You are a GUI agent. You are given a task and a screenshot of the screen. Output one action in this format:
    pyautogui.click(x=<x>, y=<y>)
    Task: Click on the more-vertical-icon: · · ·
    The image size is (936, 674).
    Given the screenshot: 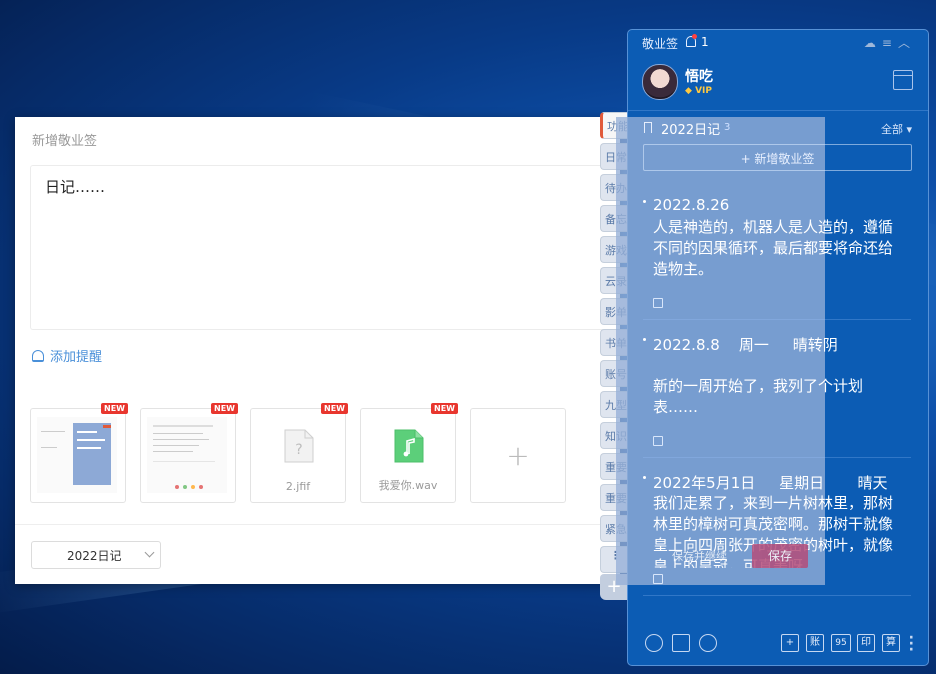 What is the action you would take?
    pyautogui.click(x=911, y=644)
    